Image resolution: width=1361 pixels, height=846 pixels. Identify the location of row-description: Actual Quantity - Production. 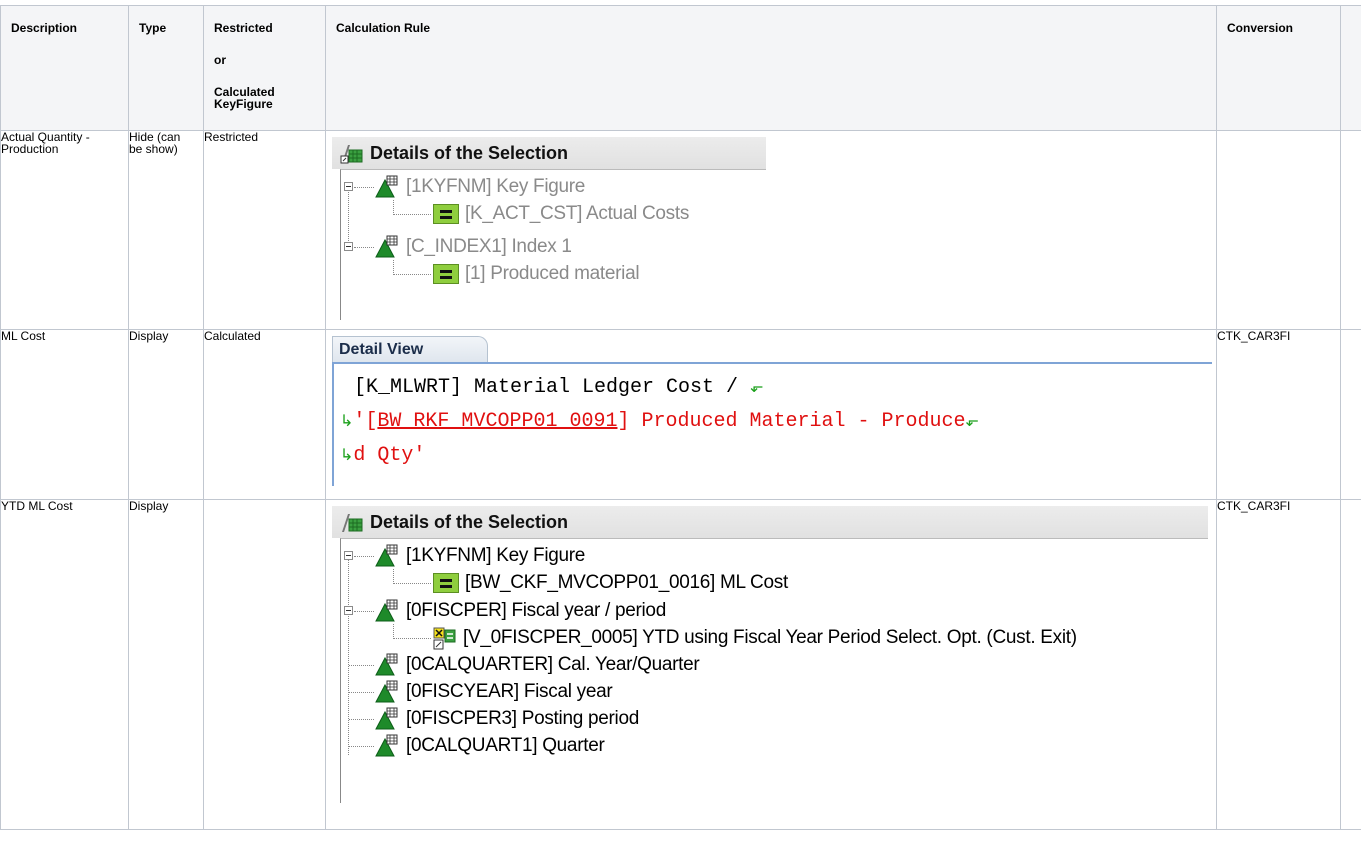
(64, 230).